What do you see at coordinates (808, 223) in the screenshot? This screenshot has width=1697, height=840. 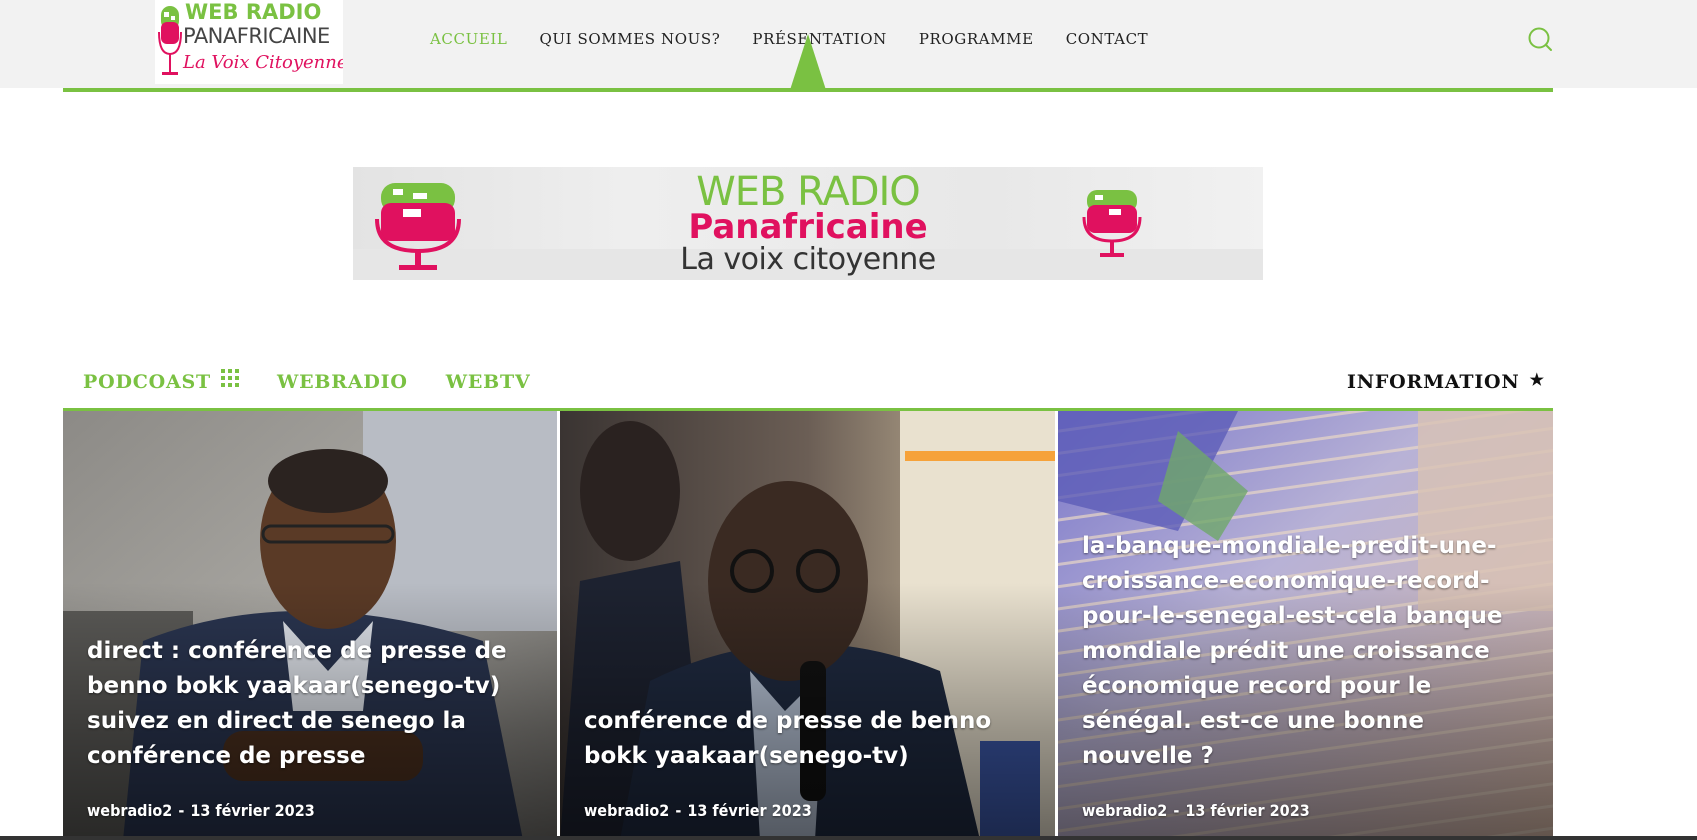 I see `banner-ad: WEB RADIO Panafricaine La voix citoyenne` at bounding box center [808, 223].